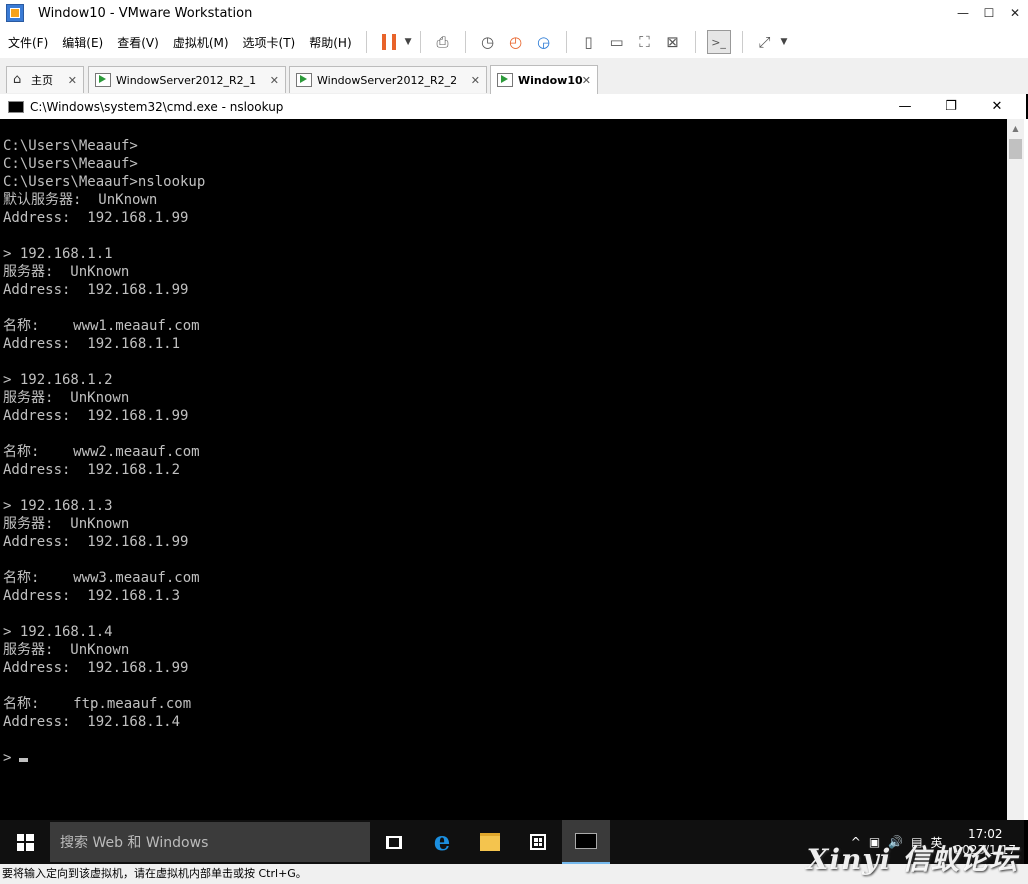 The height and width of the screenshot is (884, 1028). I want to click on revert-snapshot-icon: ◴, so click(516, 42).